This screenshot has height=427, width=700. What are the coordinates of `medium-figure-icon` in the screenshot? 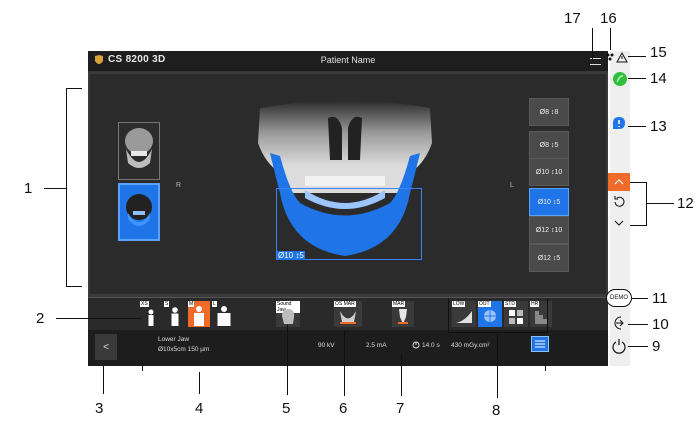 It's located at (199, 316).